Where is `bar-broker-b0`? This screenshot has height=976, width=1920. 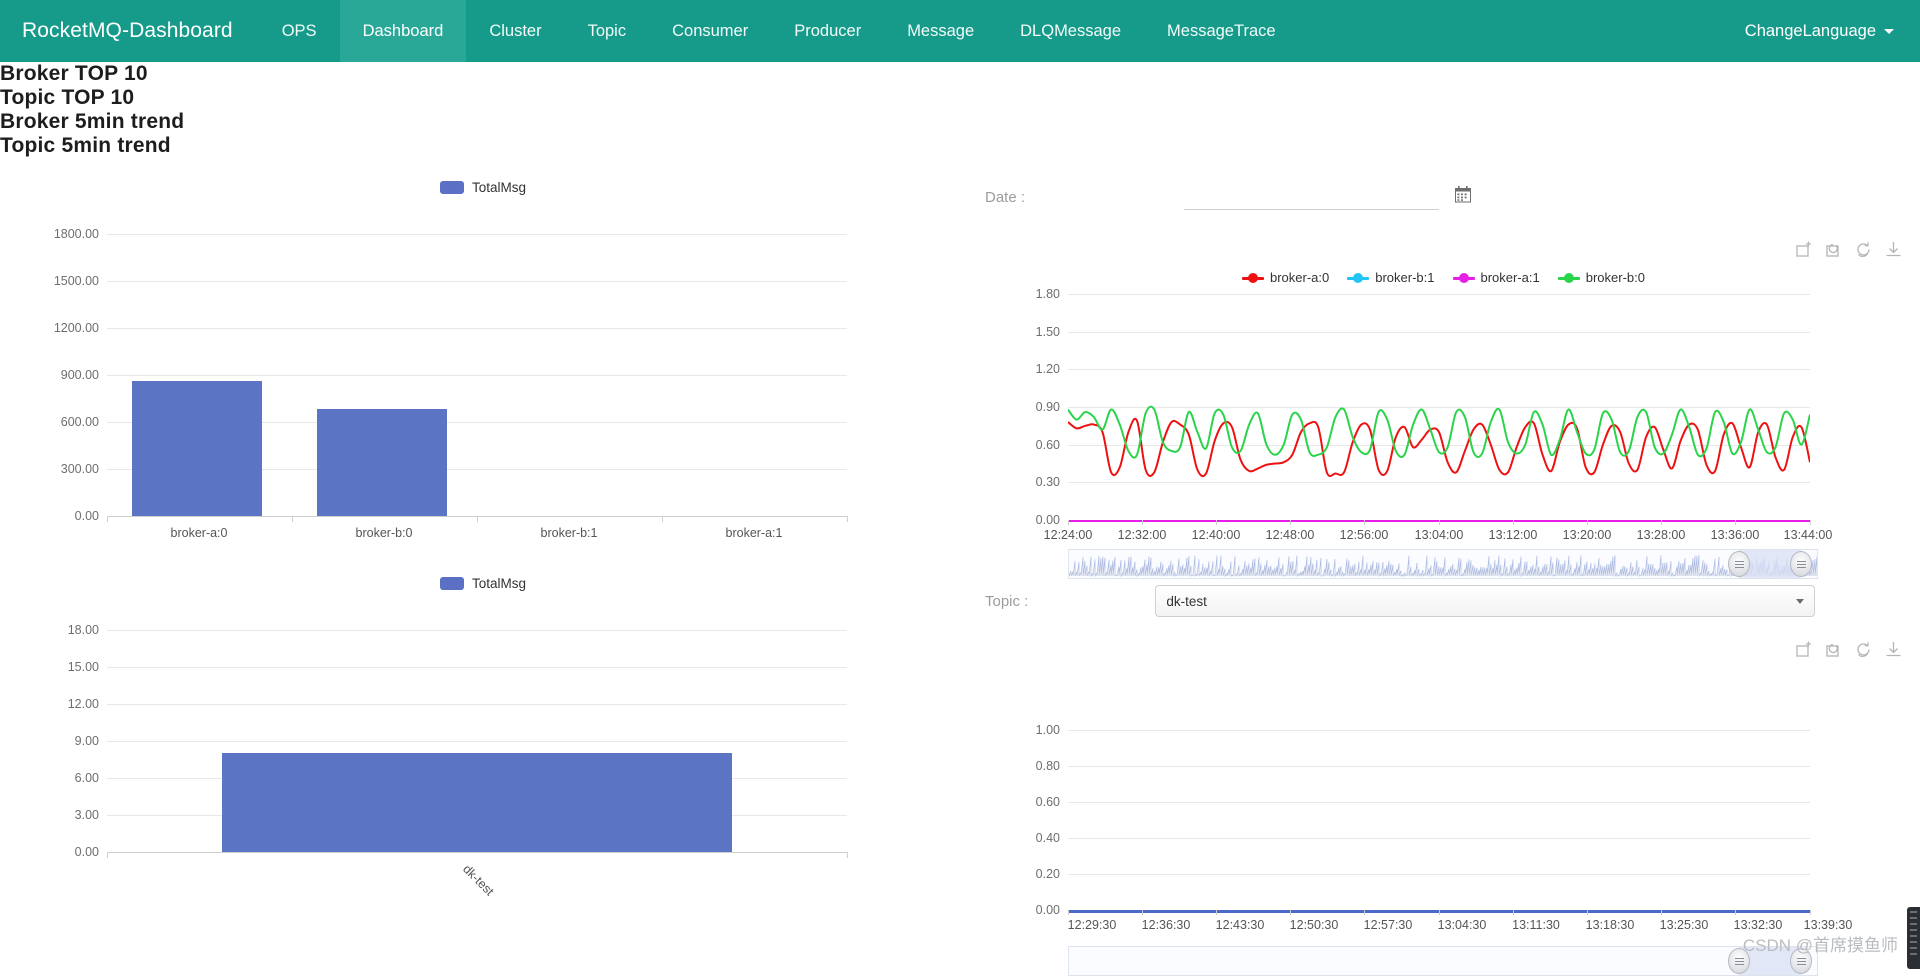
bar-broker-b0 is located at coordinates (382, 462).